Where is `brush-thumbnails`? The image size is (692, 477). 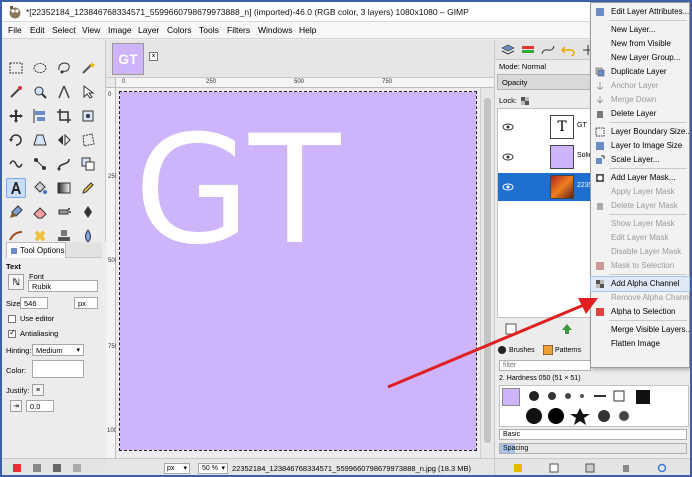
brush-thumbnails is located at coordinates (606, 407).